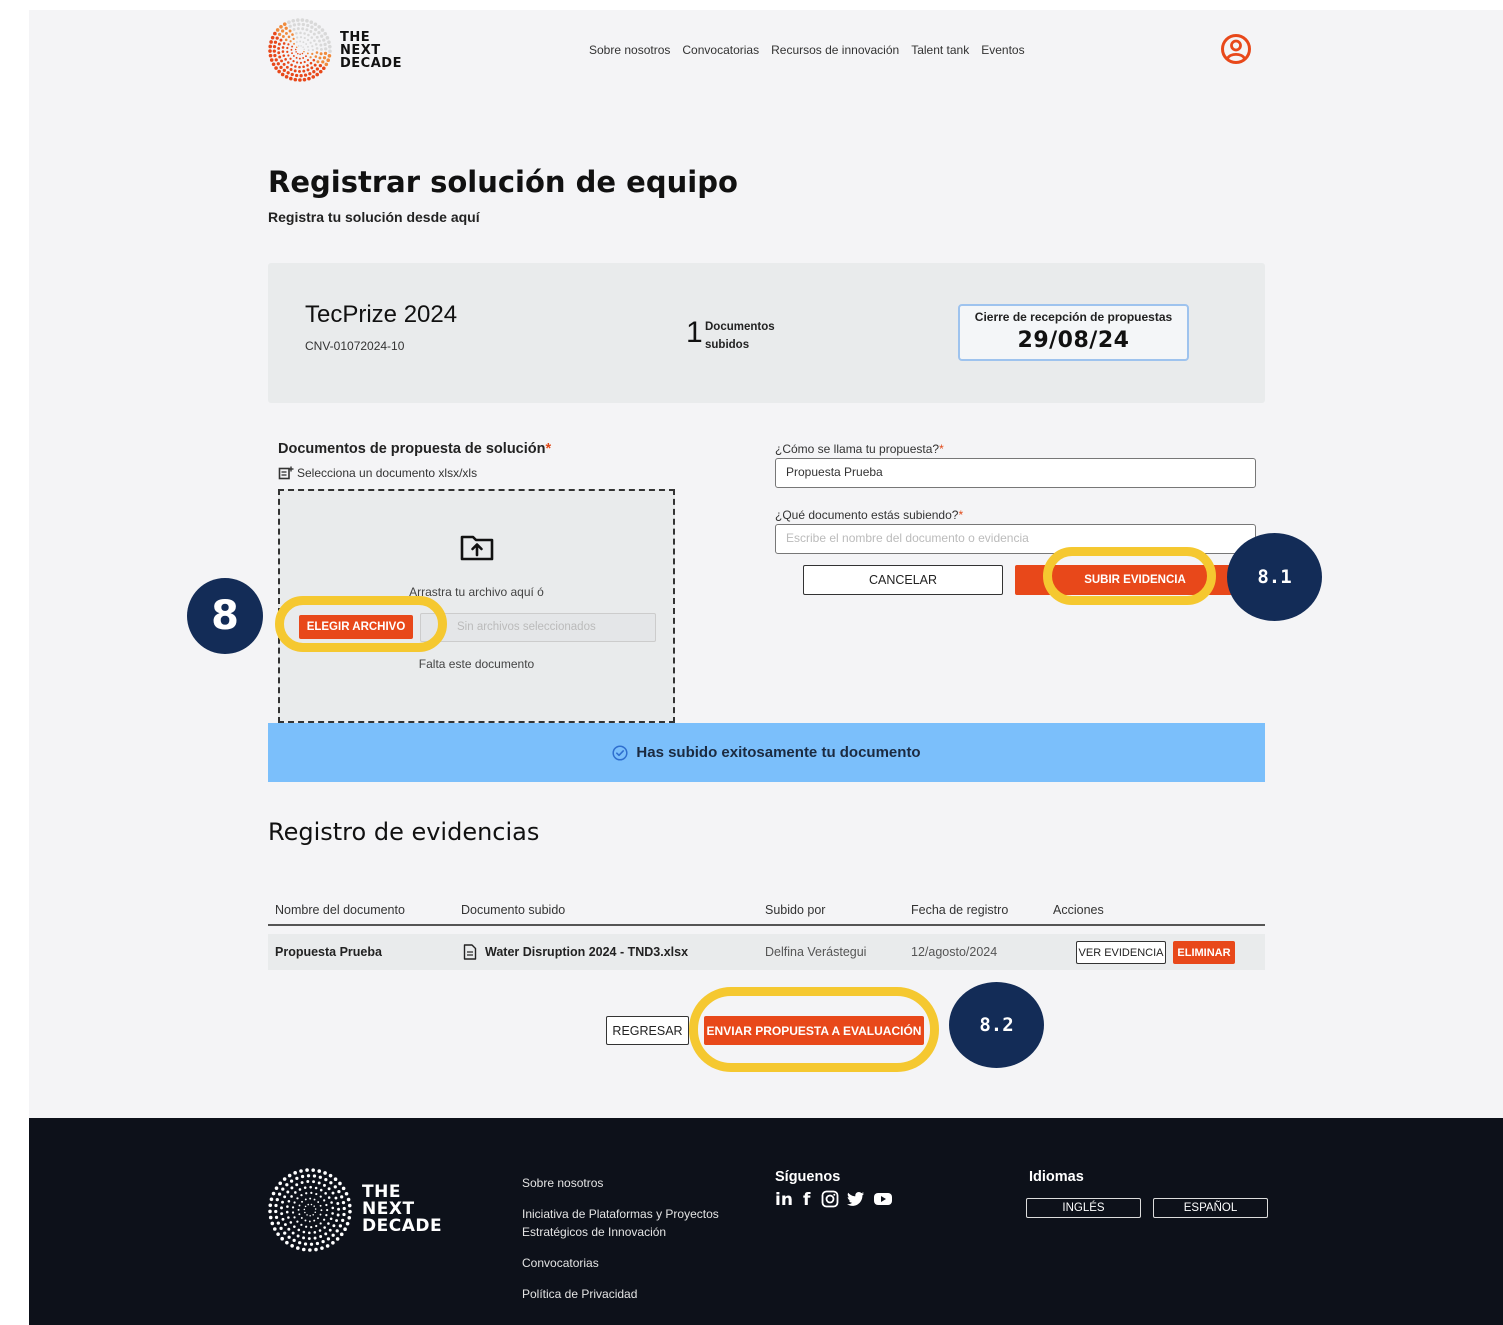 The width and height of the screenshot is (1503, 1325). What do you see at coordinates (562, 1183) in the screenshot?
I see `footer-link-about: Sobre nosotros` at bounding box center [562, 1183].